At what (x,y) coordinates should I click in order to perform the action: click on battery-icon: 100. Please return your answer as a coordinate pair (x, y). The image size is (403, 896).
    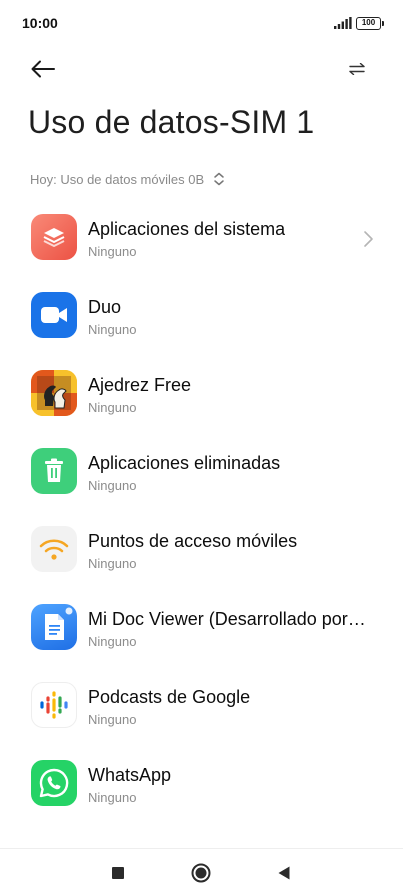
    Looking at the image, I should click on (370, 23).